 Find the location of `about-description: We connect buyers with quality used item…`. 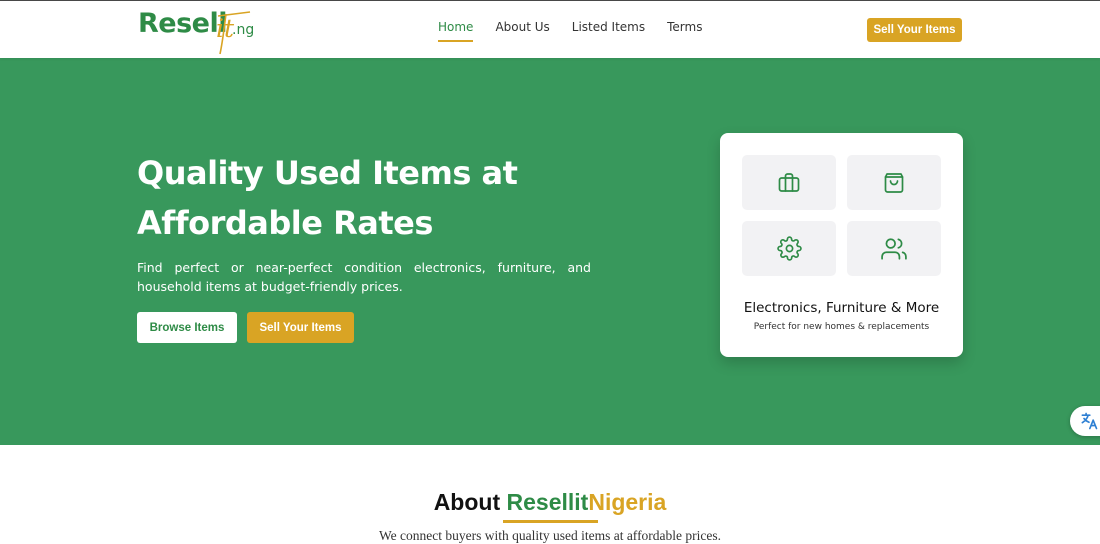

about-description: We connect buyers with quality used item… is located at coordinates (550, 535).